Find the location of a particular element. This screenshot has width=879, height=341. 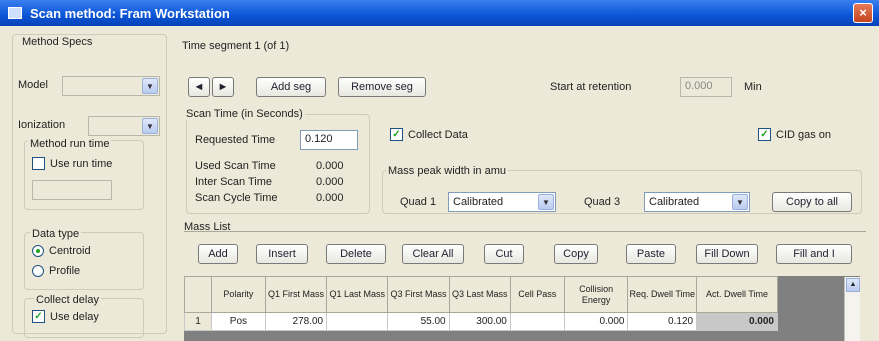

quad1-select: Calibrated ▼ is located at coordinates (502, 202).